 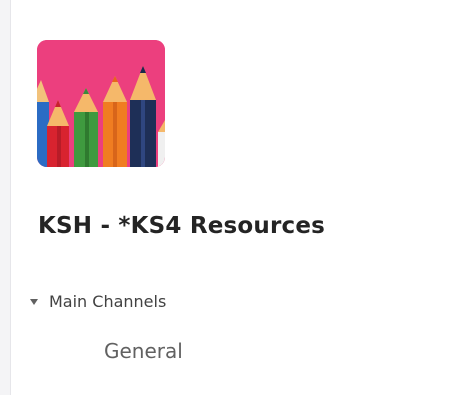 I want to click on section-label: Main Channels, so click(x=108, y=301).